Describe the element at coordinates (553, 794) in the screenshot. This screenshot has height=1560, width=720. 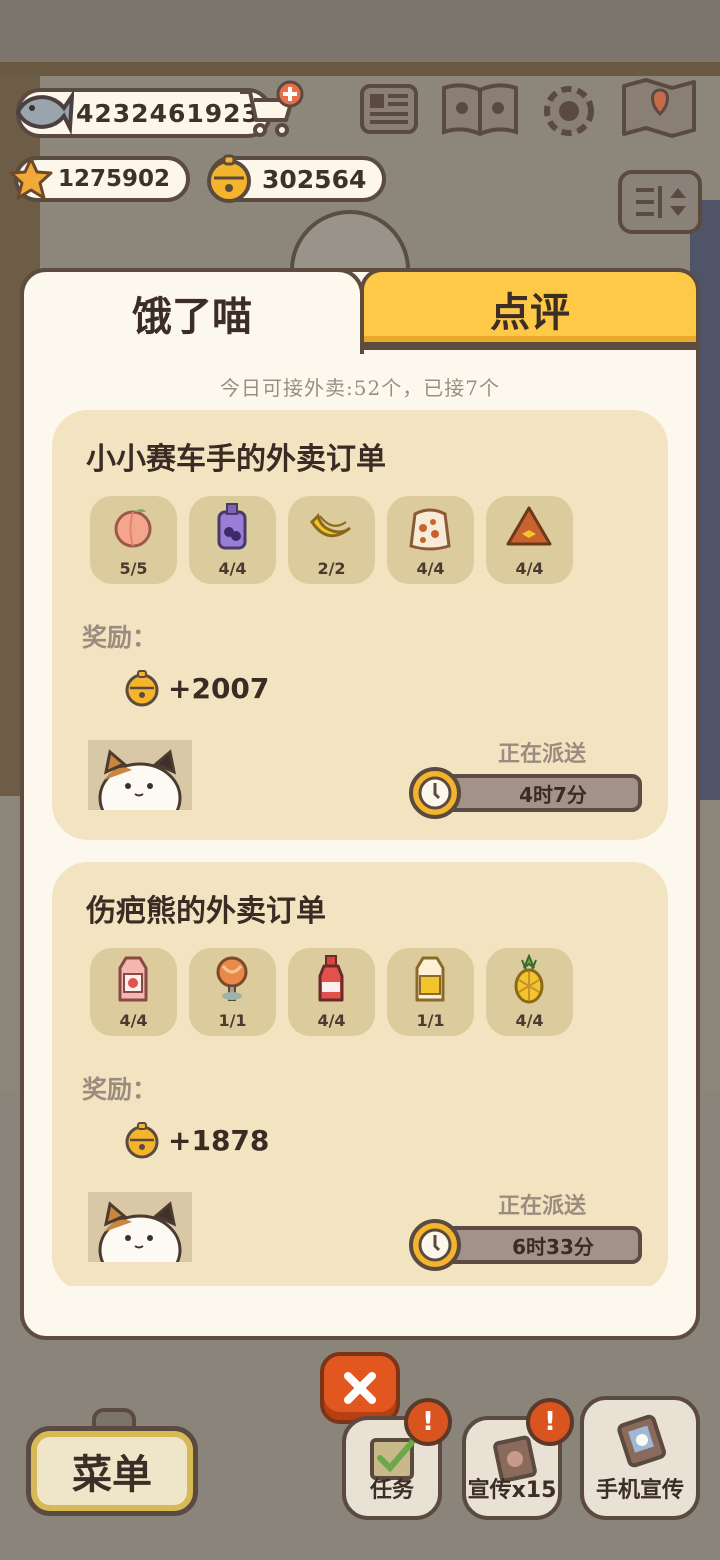
I see `timer-value: 4时7分` at that location.